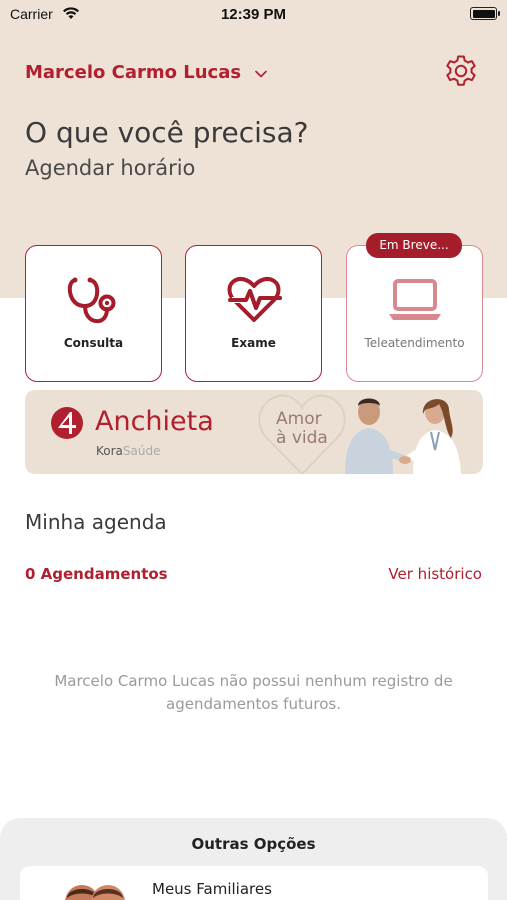 Image resolution: width=507 pixels, height=900 pixels. Describe the element at coordinates (414, 299) in the screenshot. I see `laptop-icon` at that location.